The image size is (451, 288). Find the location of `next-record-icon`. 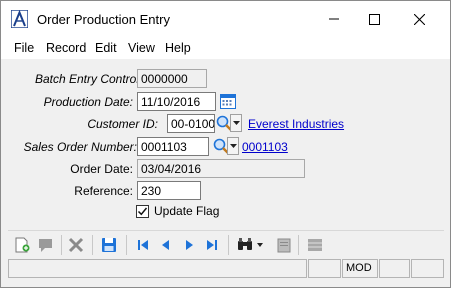

next-record-icon is located at coordinates (189, 245).